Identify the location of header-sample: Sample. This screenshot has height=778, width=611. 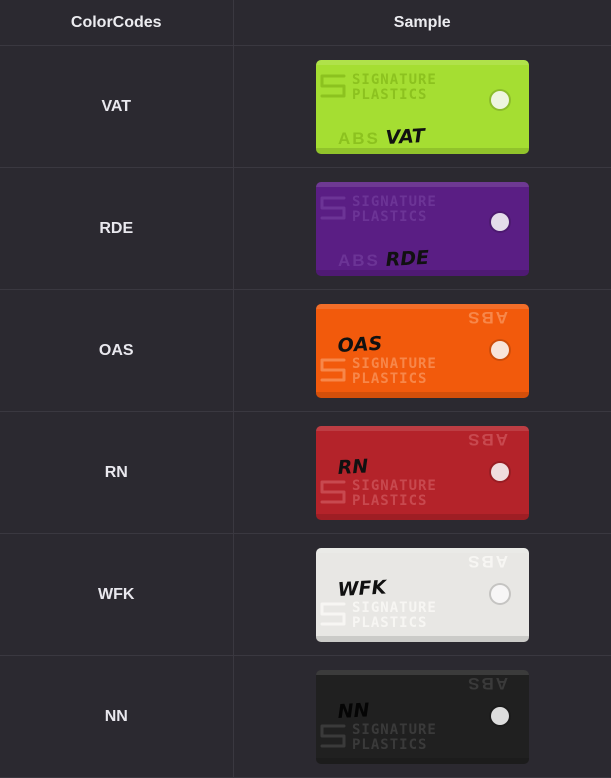
(422, 23).